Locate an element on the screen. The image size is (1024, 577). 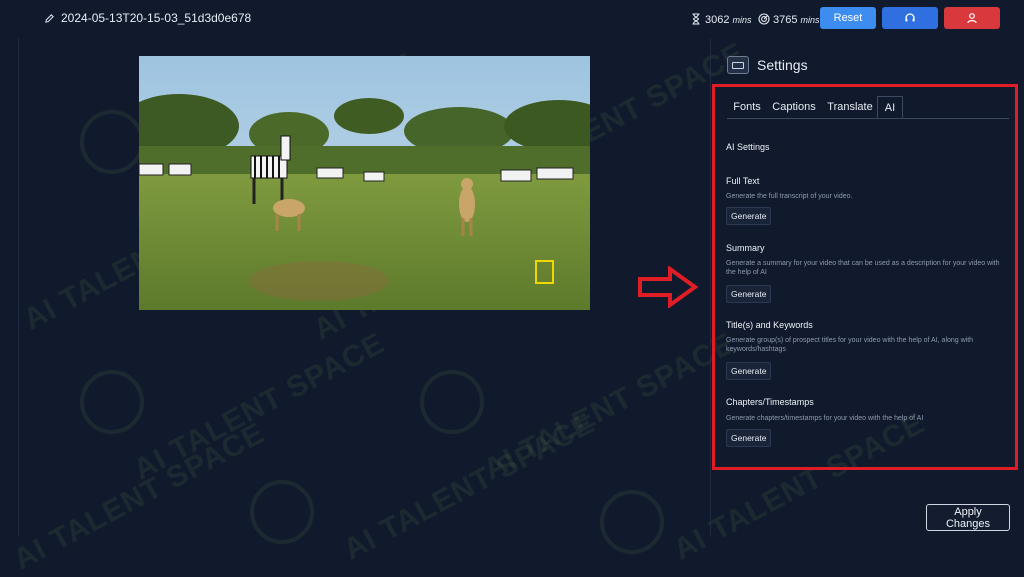
tab-translate: Translate is located at coordinates (850, 107).